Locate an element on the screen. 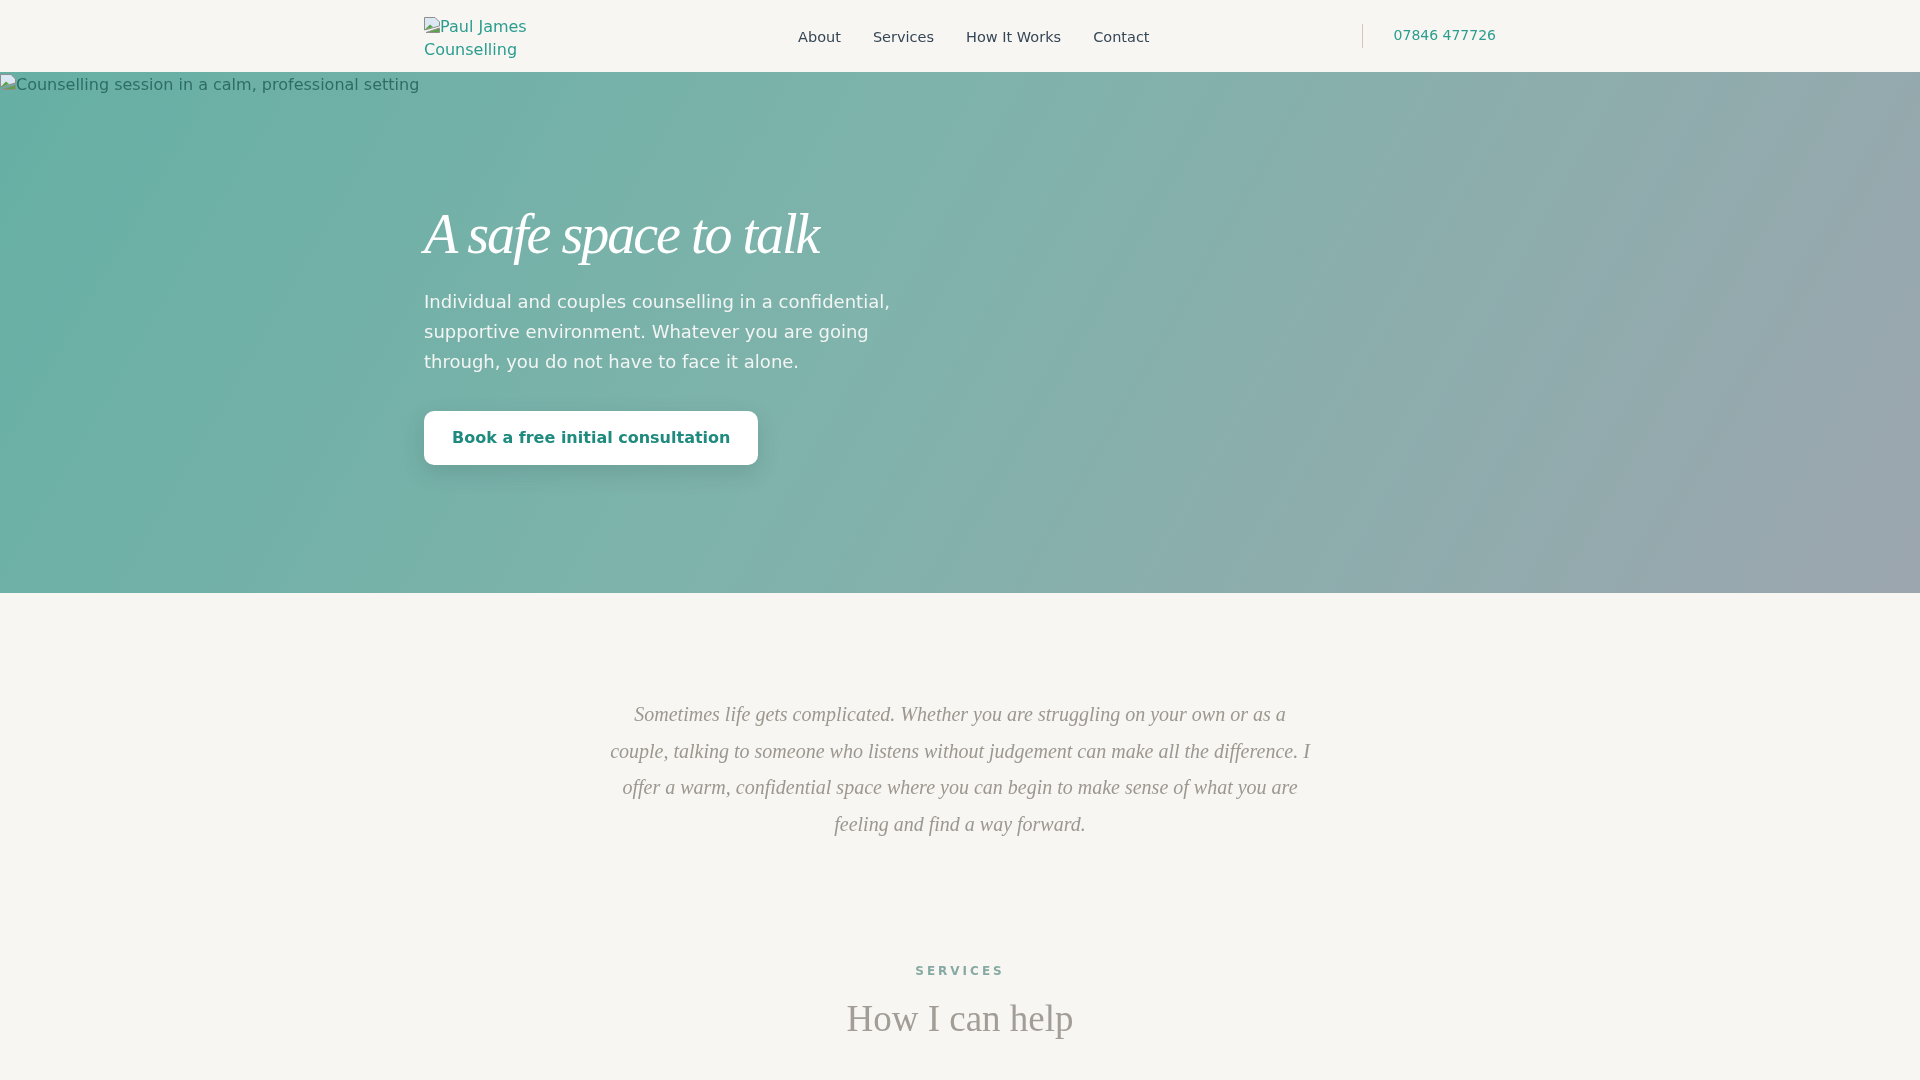 Image resolution: width=1920 pixels, height=1080 pixels. consultation-button: Book a free initial consultation is located at coordinates (591, 438).